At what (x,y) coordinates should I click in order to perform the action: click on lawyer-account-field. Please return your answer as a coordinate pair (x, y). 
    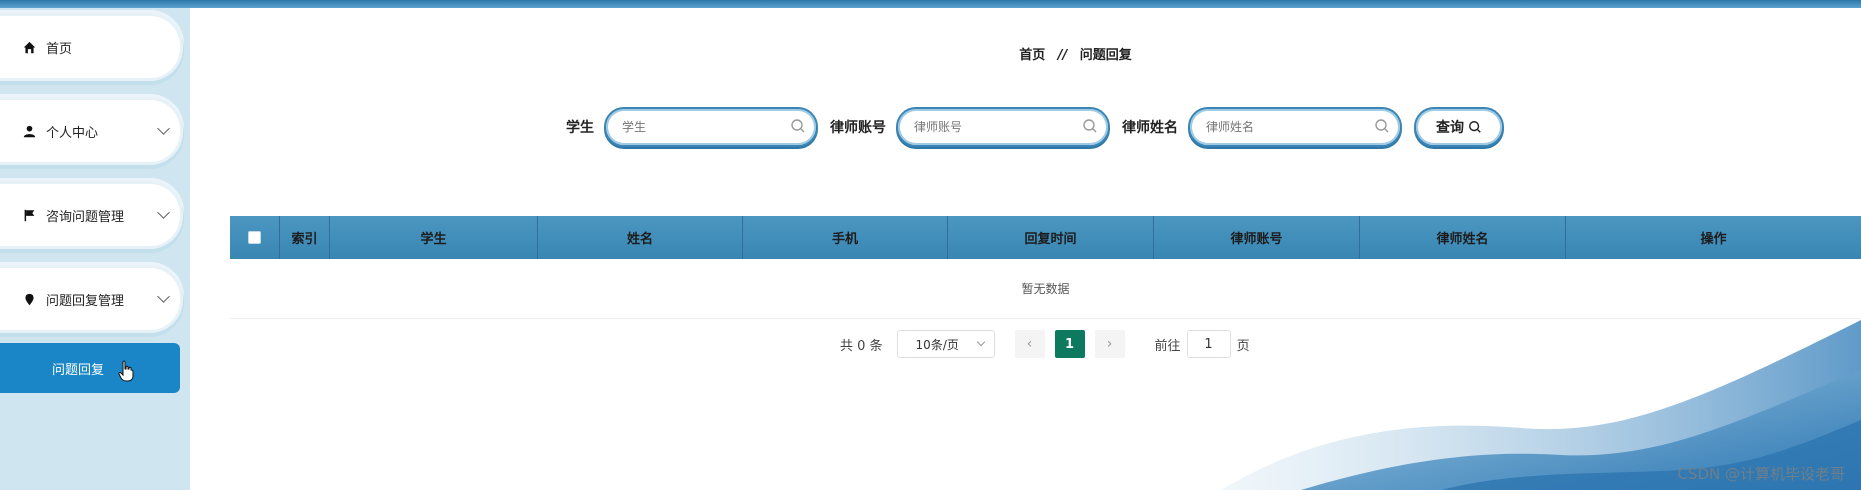
    Looking at the image, I should click on (1003, 127).